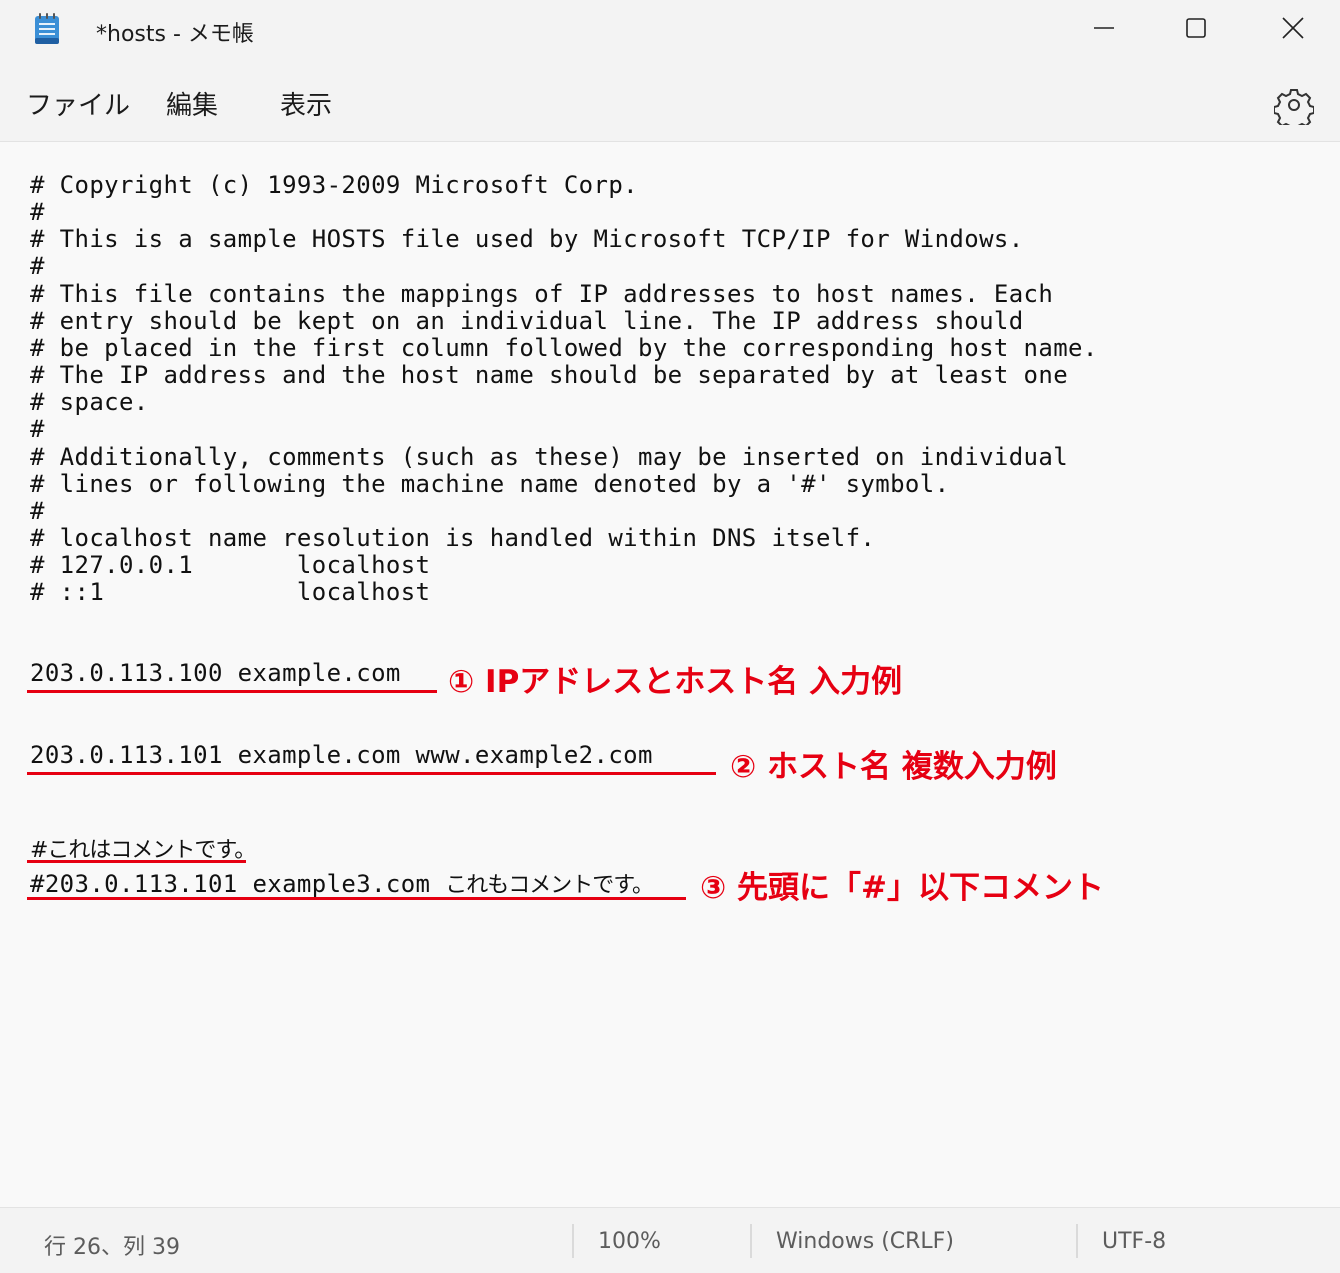 The width and height of the screenshot is (1340, 1273). Describe the element at coordinates (215, 673) in the screenshot. I see `hosts-entry-1: 203.0.113.100 example.com` at that location.